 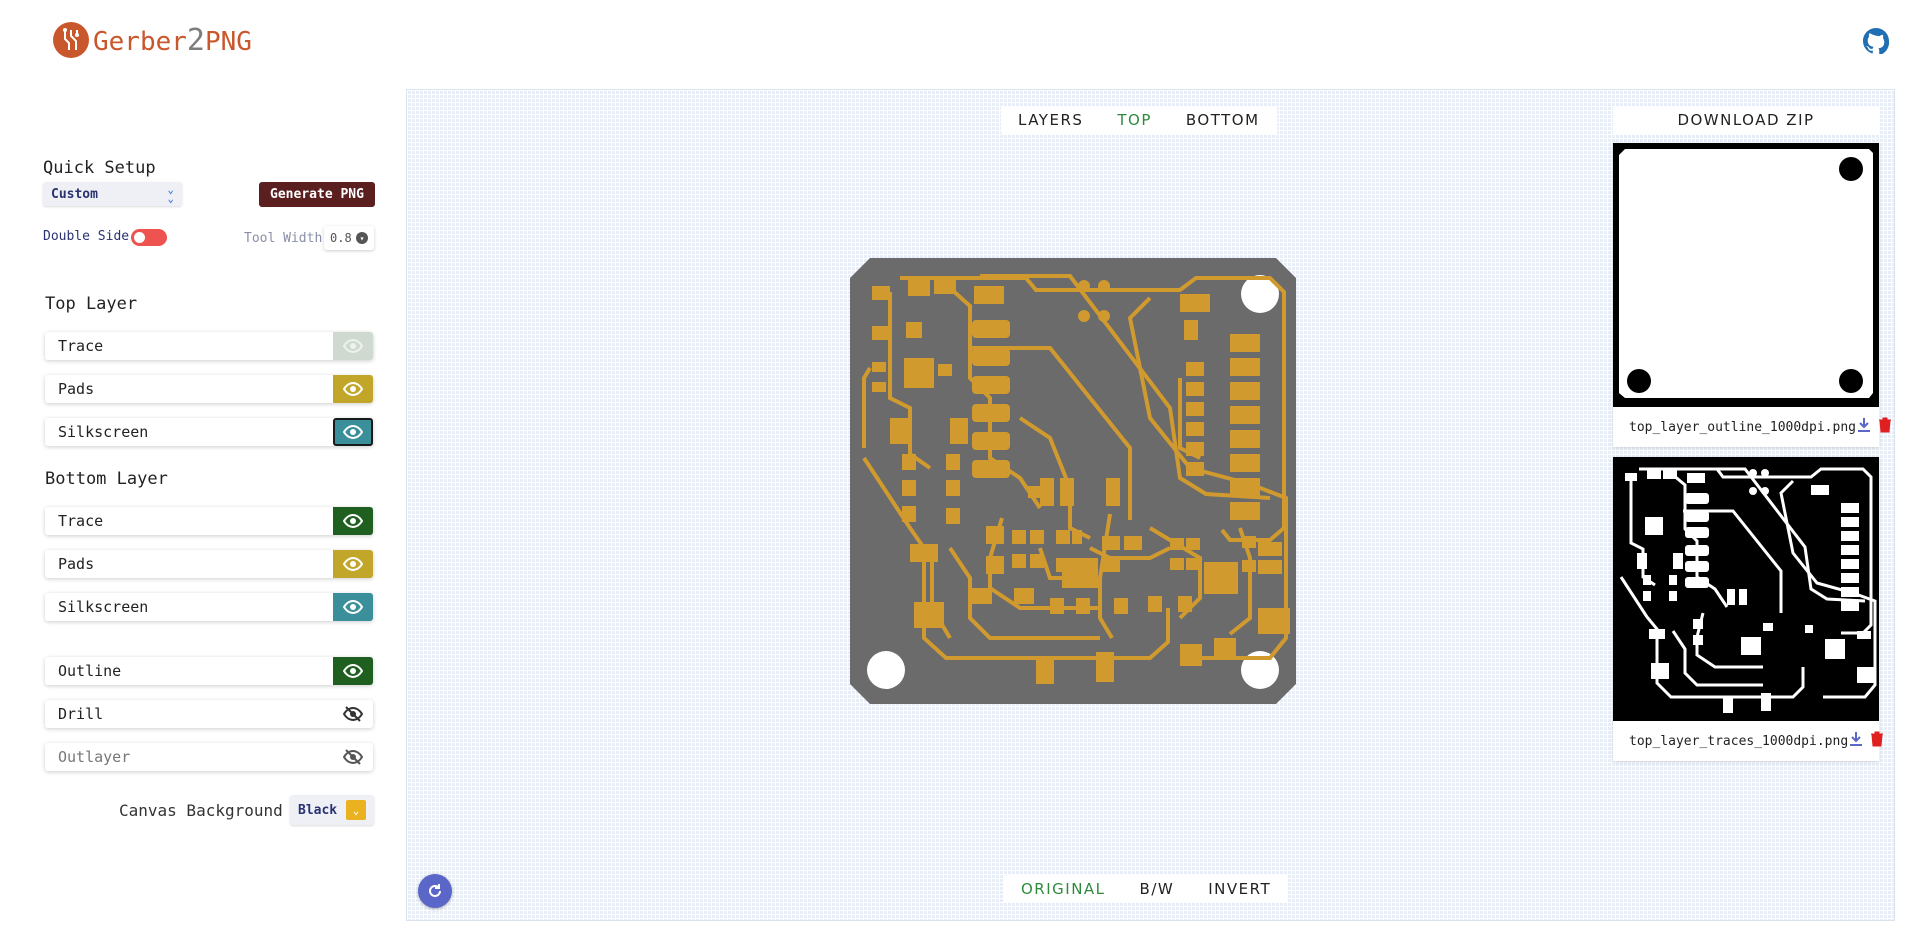 I want to click on chevron-down-icon: ▾, so click(x=362, y=238).